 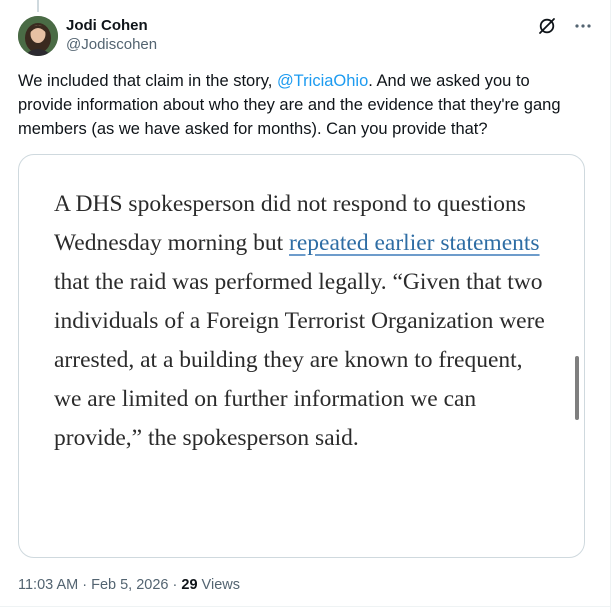 What do you see at coordinates (577, 388) in the screenshot?
I see `scrollbar-thumb` at bounding box center [577, 388].